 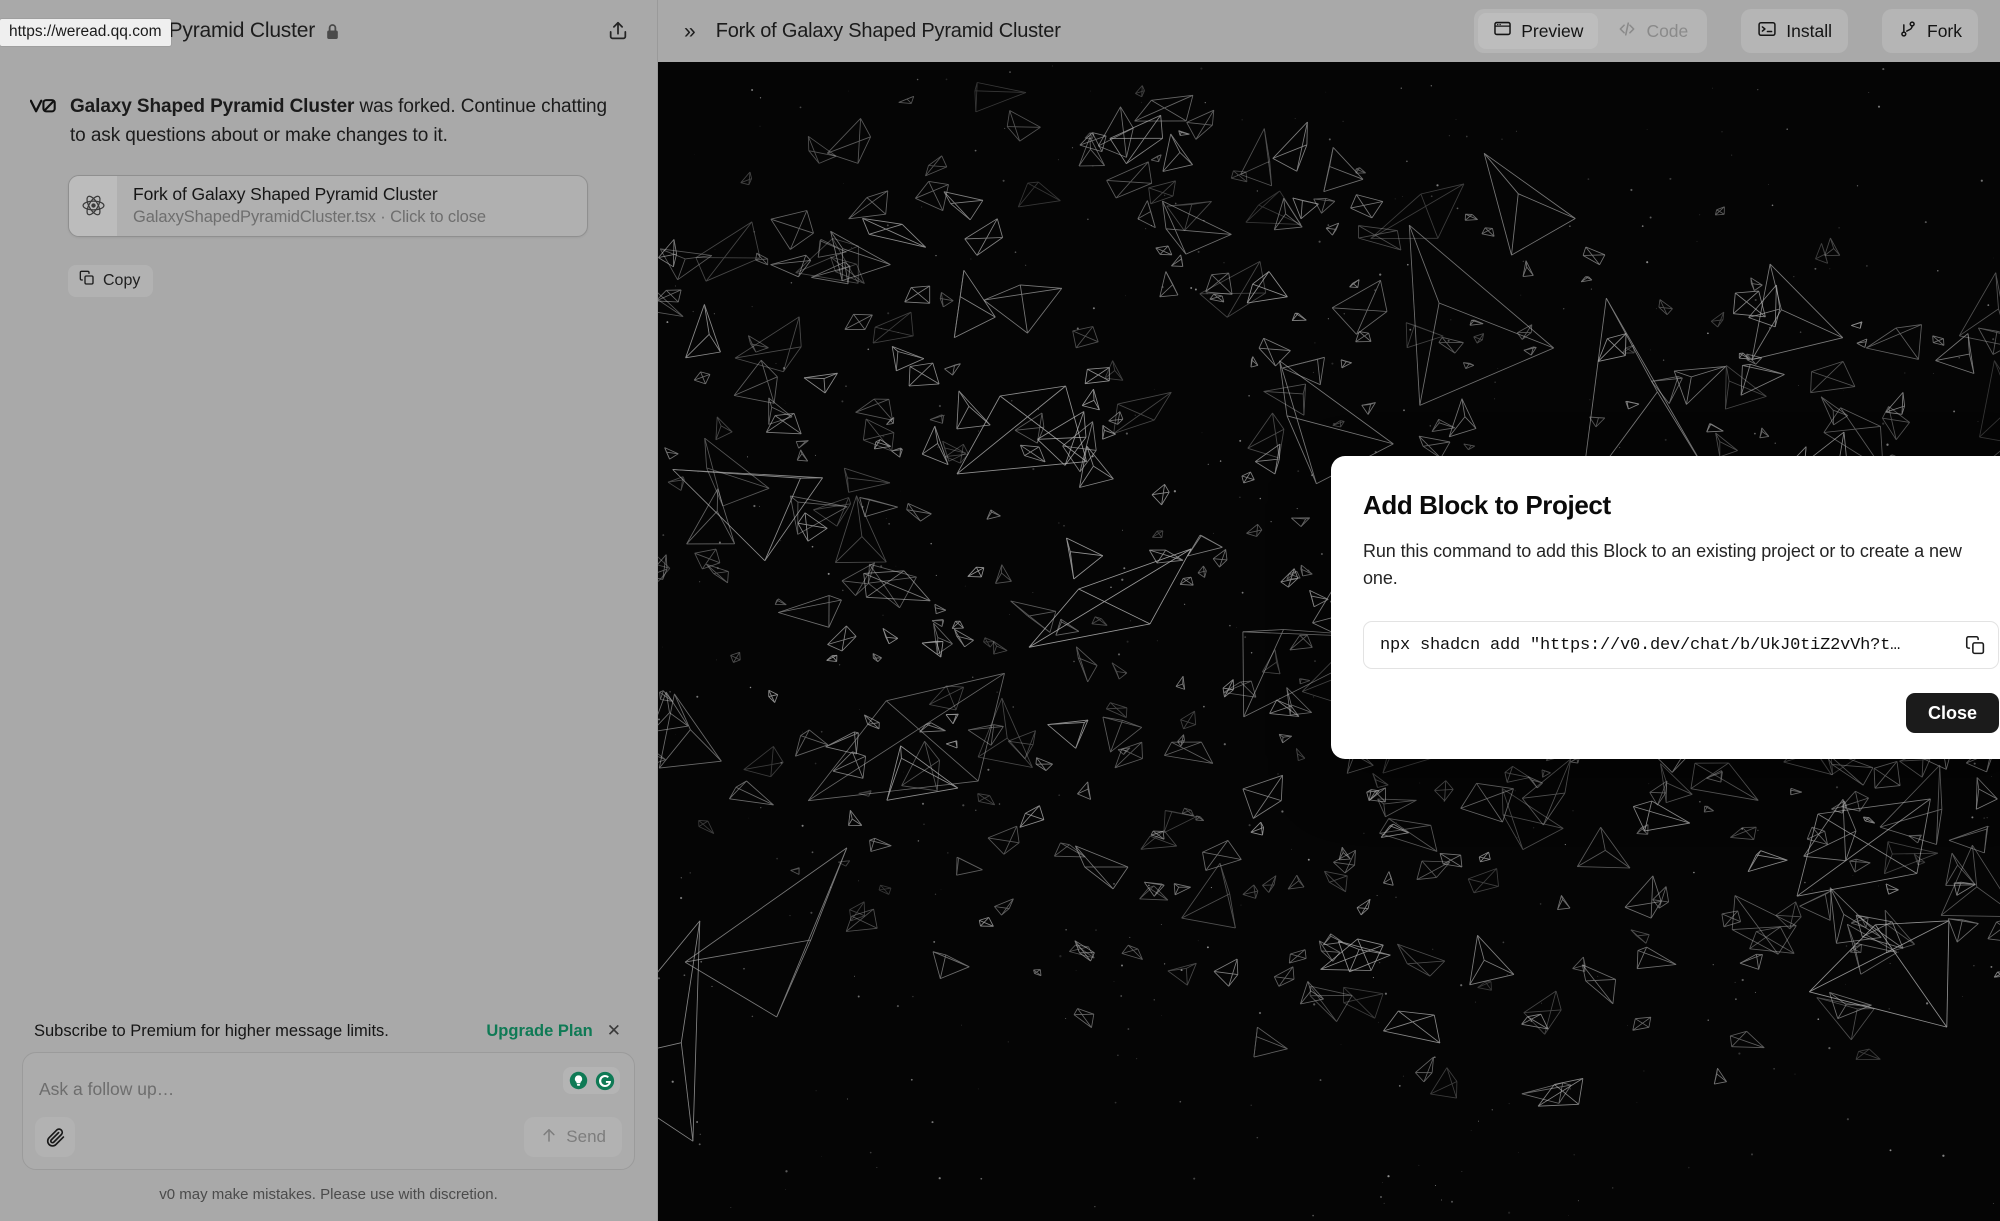 I want to click on react-icon, so click(x=93, y=205).